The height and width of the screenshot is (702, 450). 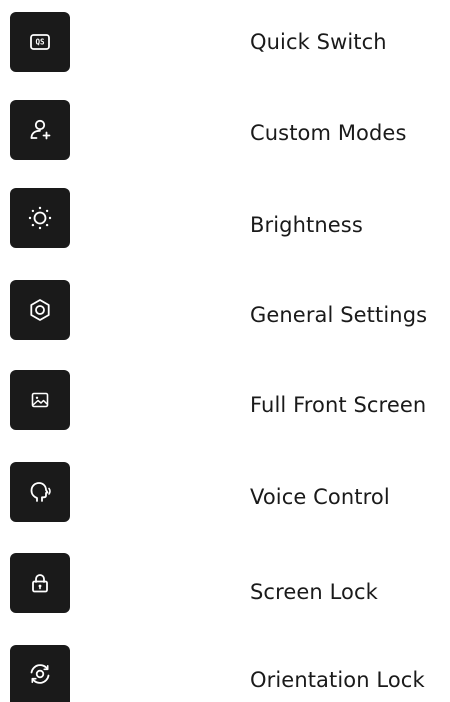 What do you see at coordinates (40, 310) in the screenshot?
I see `hexagon-settings-icon` at bounding box center [40, 310].